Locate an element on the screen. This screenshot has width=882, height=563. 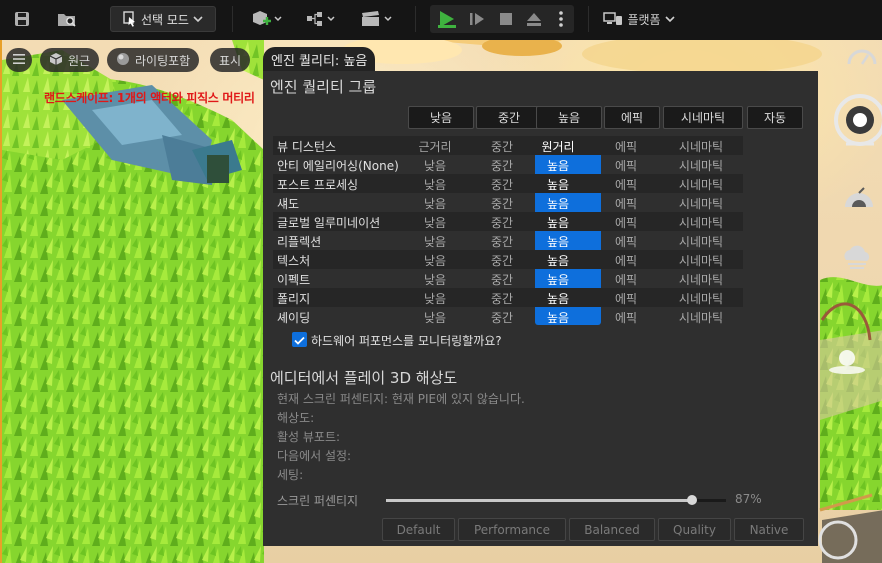
preset-native-button: Native is located at coordinates (769, 529).